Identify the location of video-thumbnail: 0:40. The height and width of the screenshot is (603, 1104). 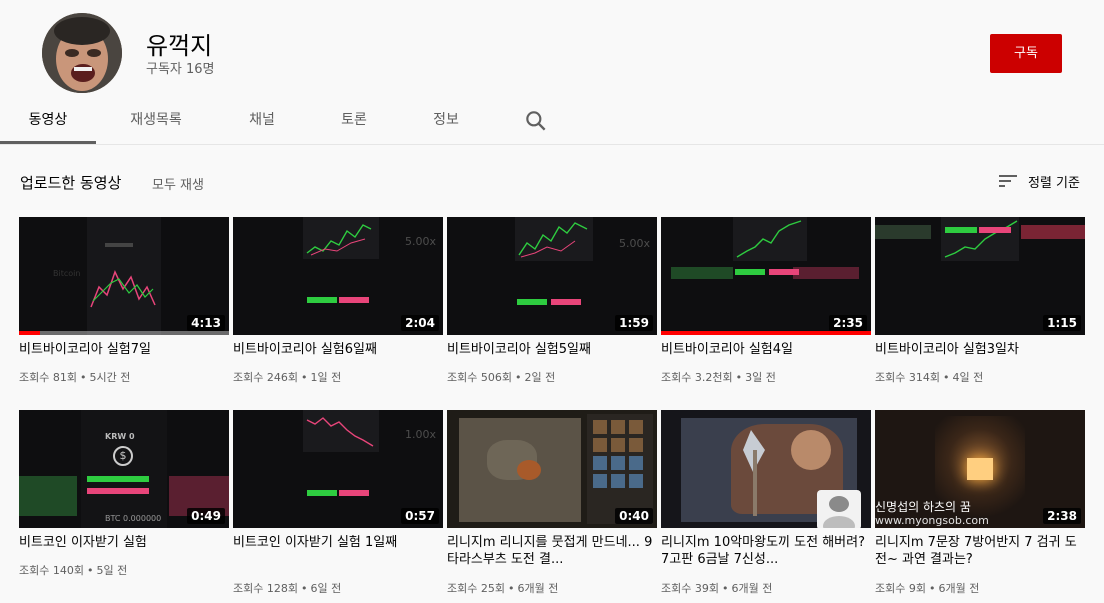
(552, 469).